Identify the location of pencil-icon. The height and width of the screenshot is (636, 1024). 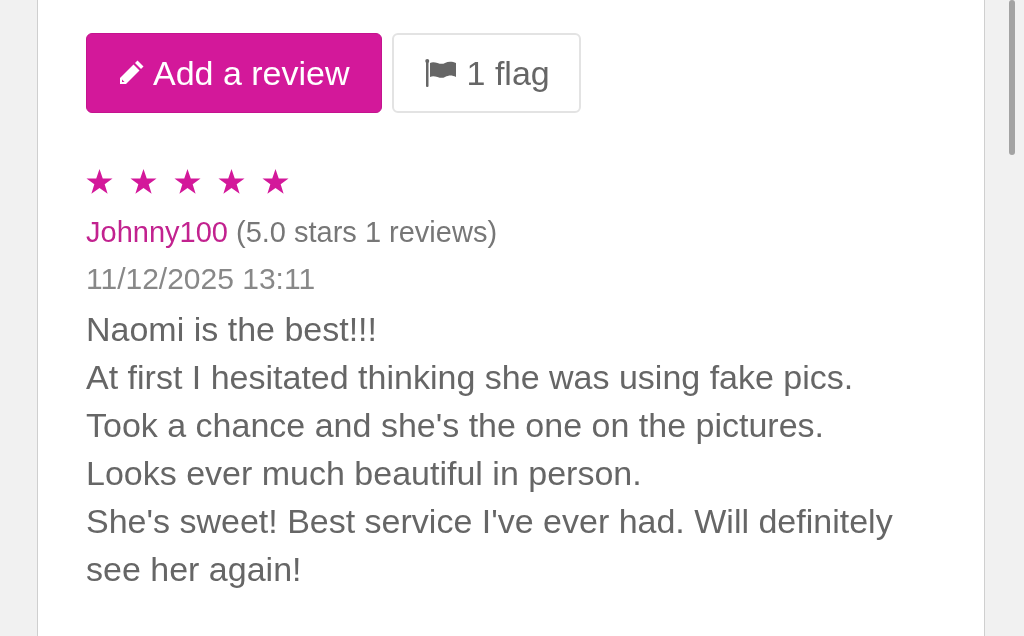
(131, 73).